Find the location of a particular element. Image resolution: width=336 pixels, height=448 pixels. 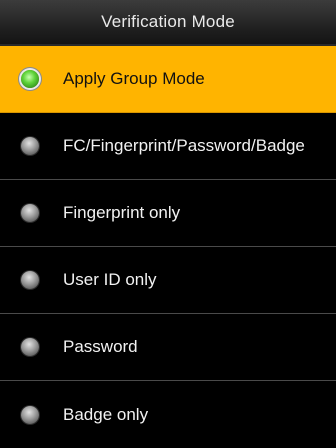

option-apply-group-mode: Apply Group Mode is located at coordinates (168, 79).